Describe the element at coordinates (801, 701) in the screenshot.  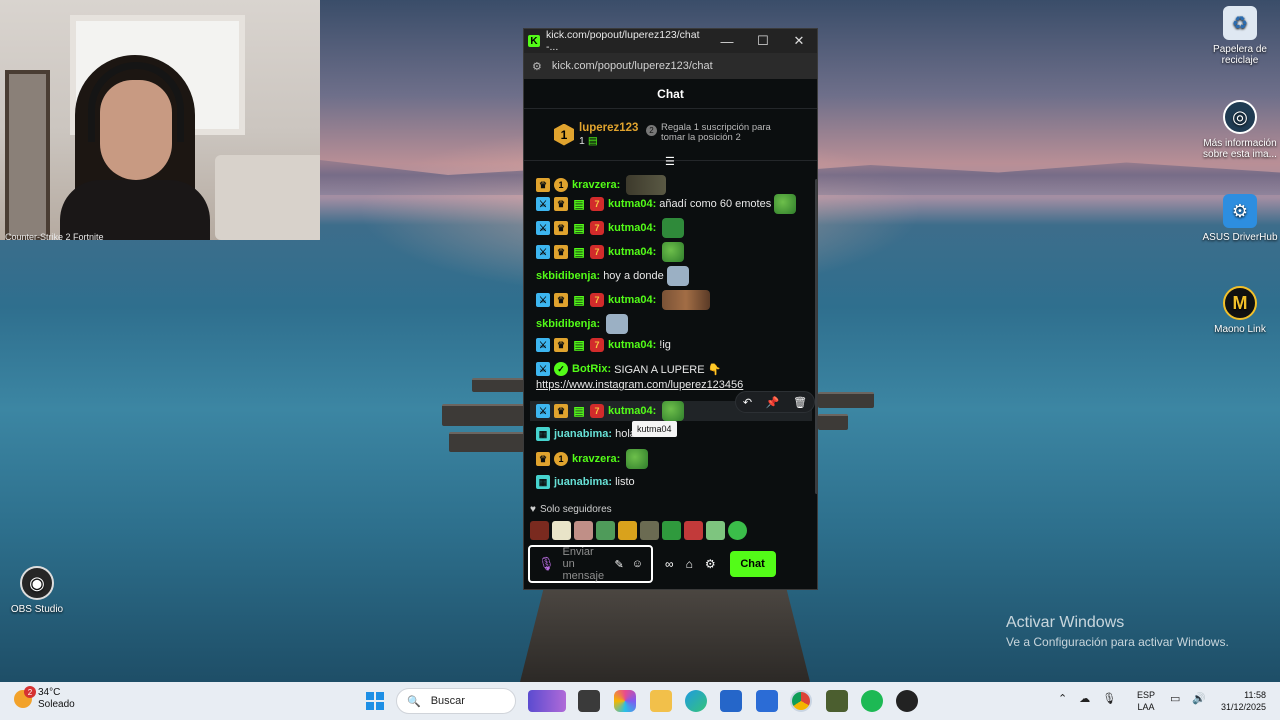
I see `chrome-icon` at that location.